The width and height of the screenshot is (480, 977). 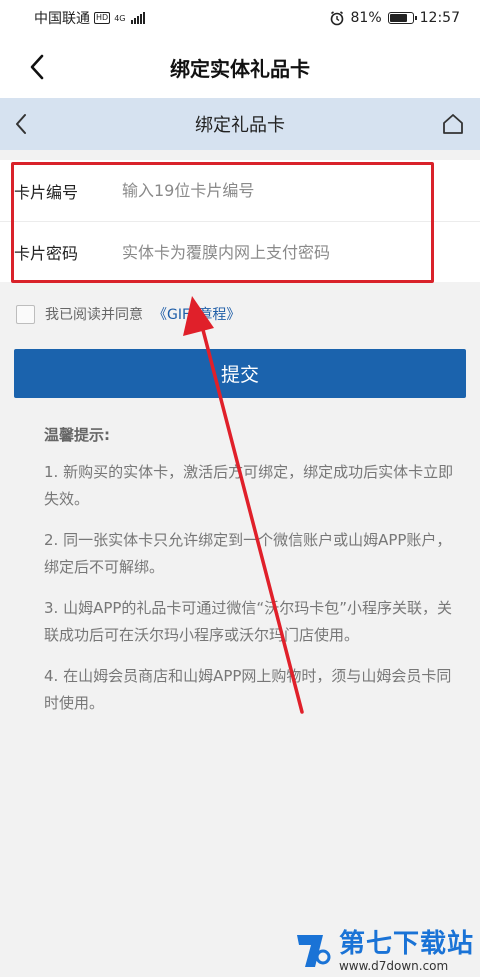 I want to click on watermark: 第七下载站 www.d7down.com, so click(x=383, y=951).